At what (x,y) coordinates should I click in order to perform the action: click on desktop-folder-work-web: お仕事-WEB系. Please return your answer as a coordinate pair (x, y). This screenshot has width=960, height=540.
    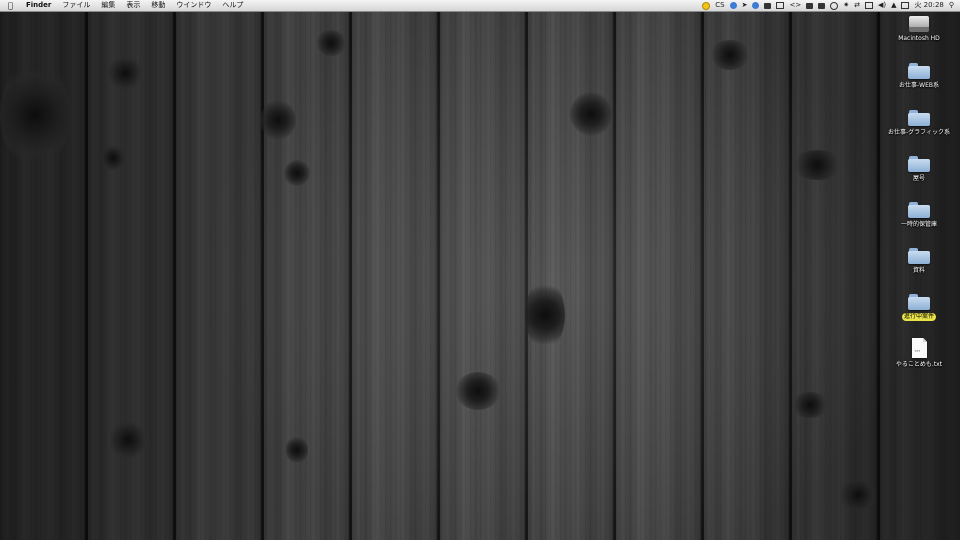
    Looking at the image, I should click on (919, 76).